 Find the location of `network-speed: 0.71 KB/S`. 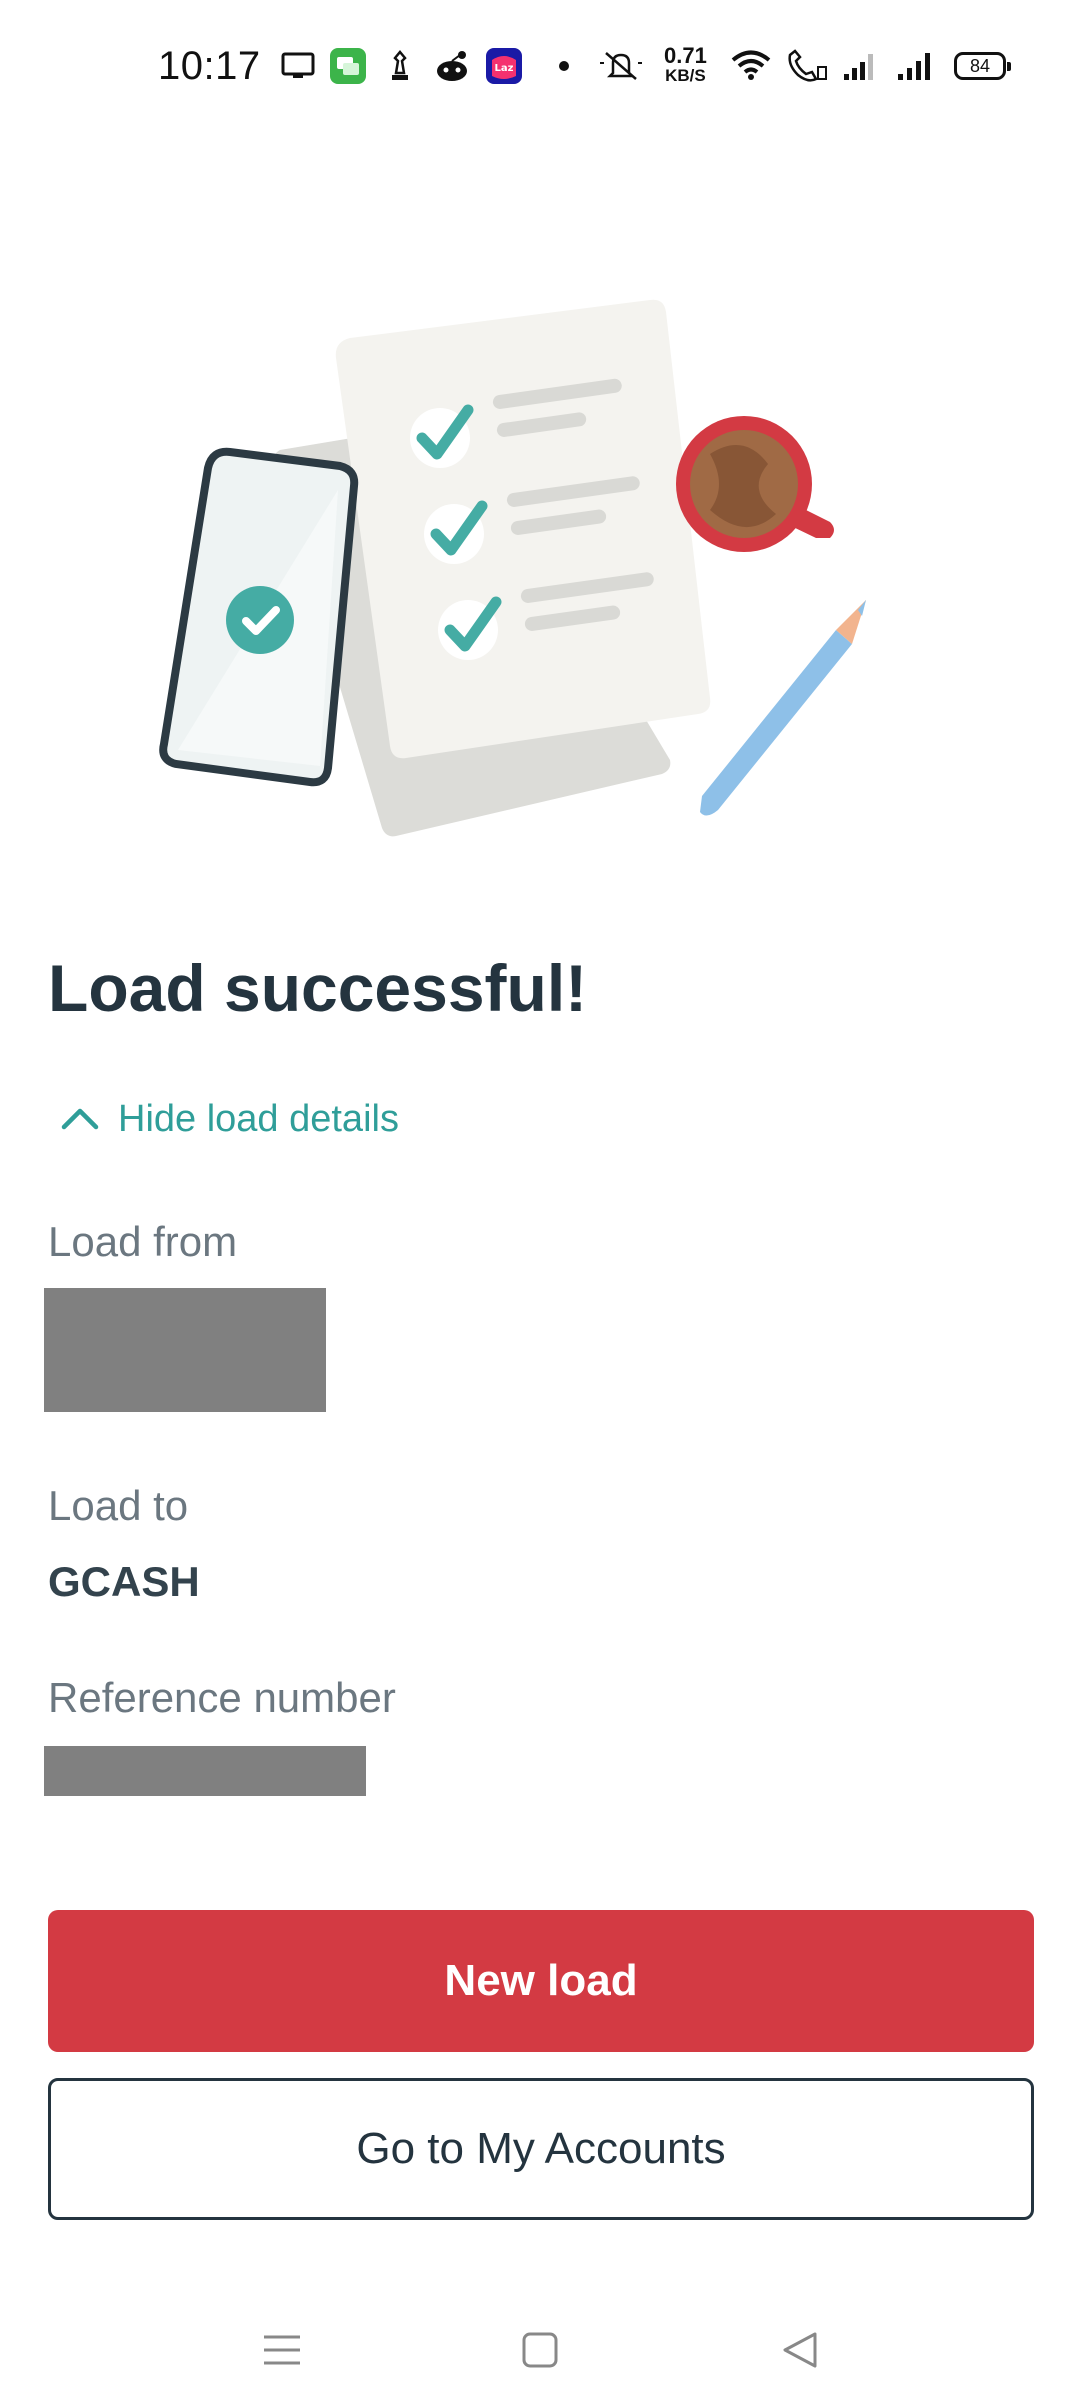

network-speed: 0.71 KB/S is located at coordinates (685, 64).